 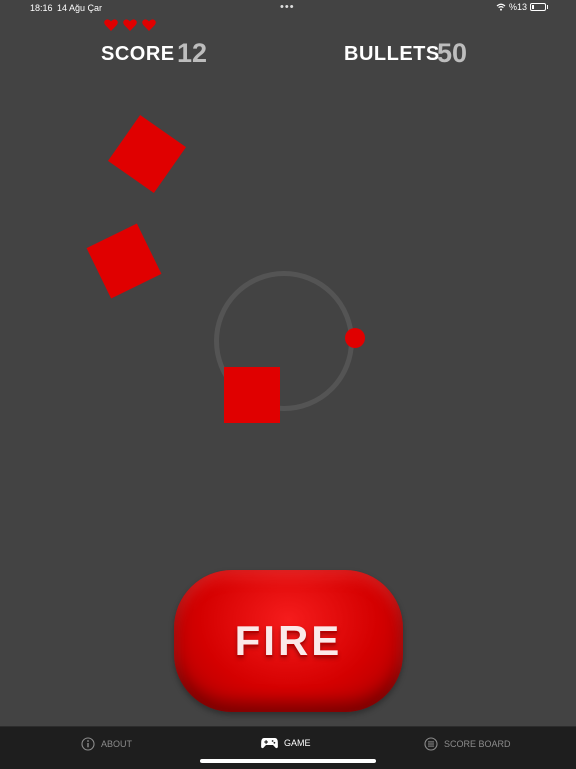 What do you see at coordinates (192, 53) in the screenshot?
I see `score-value: 12` at bounding box center [192, 53].